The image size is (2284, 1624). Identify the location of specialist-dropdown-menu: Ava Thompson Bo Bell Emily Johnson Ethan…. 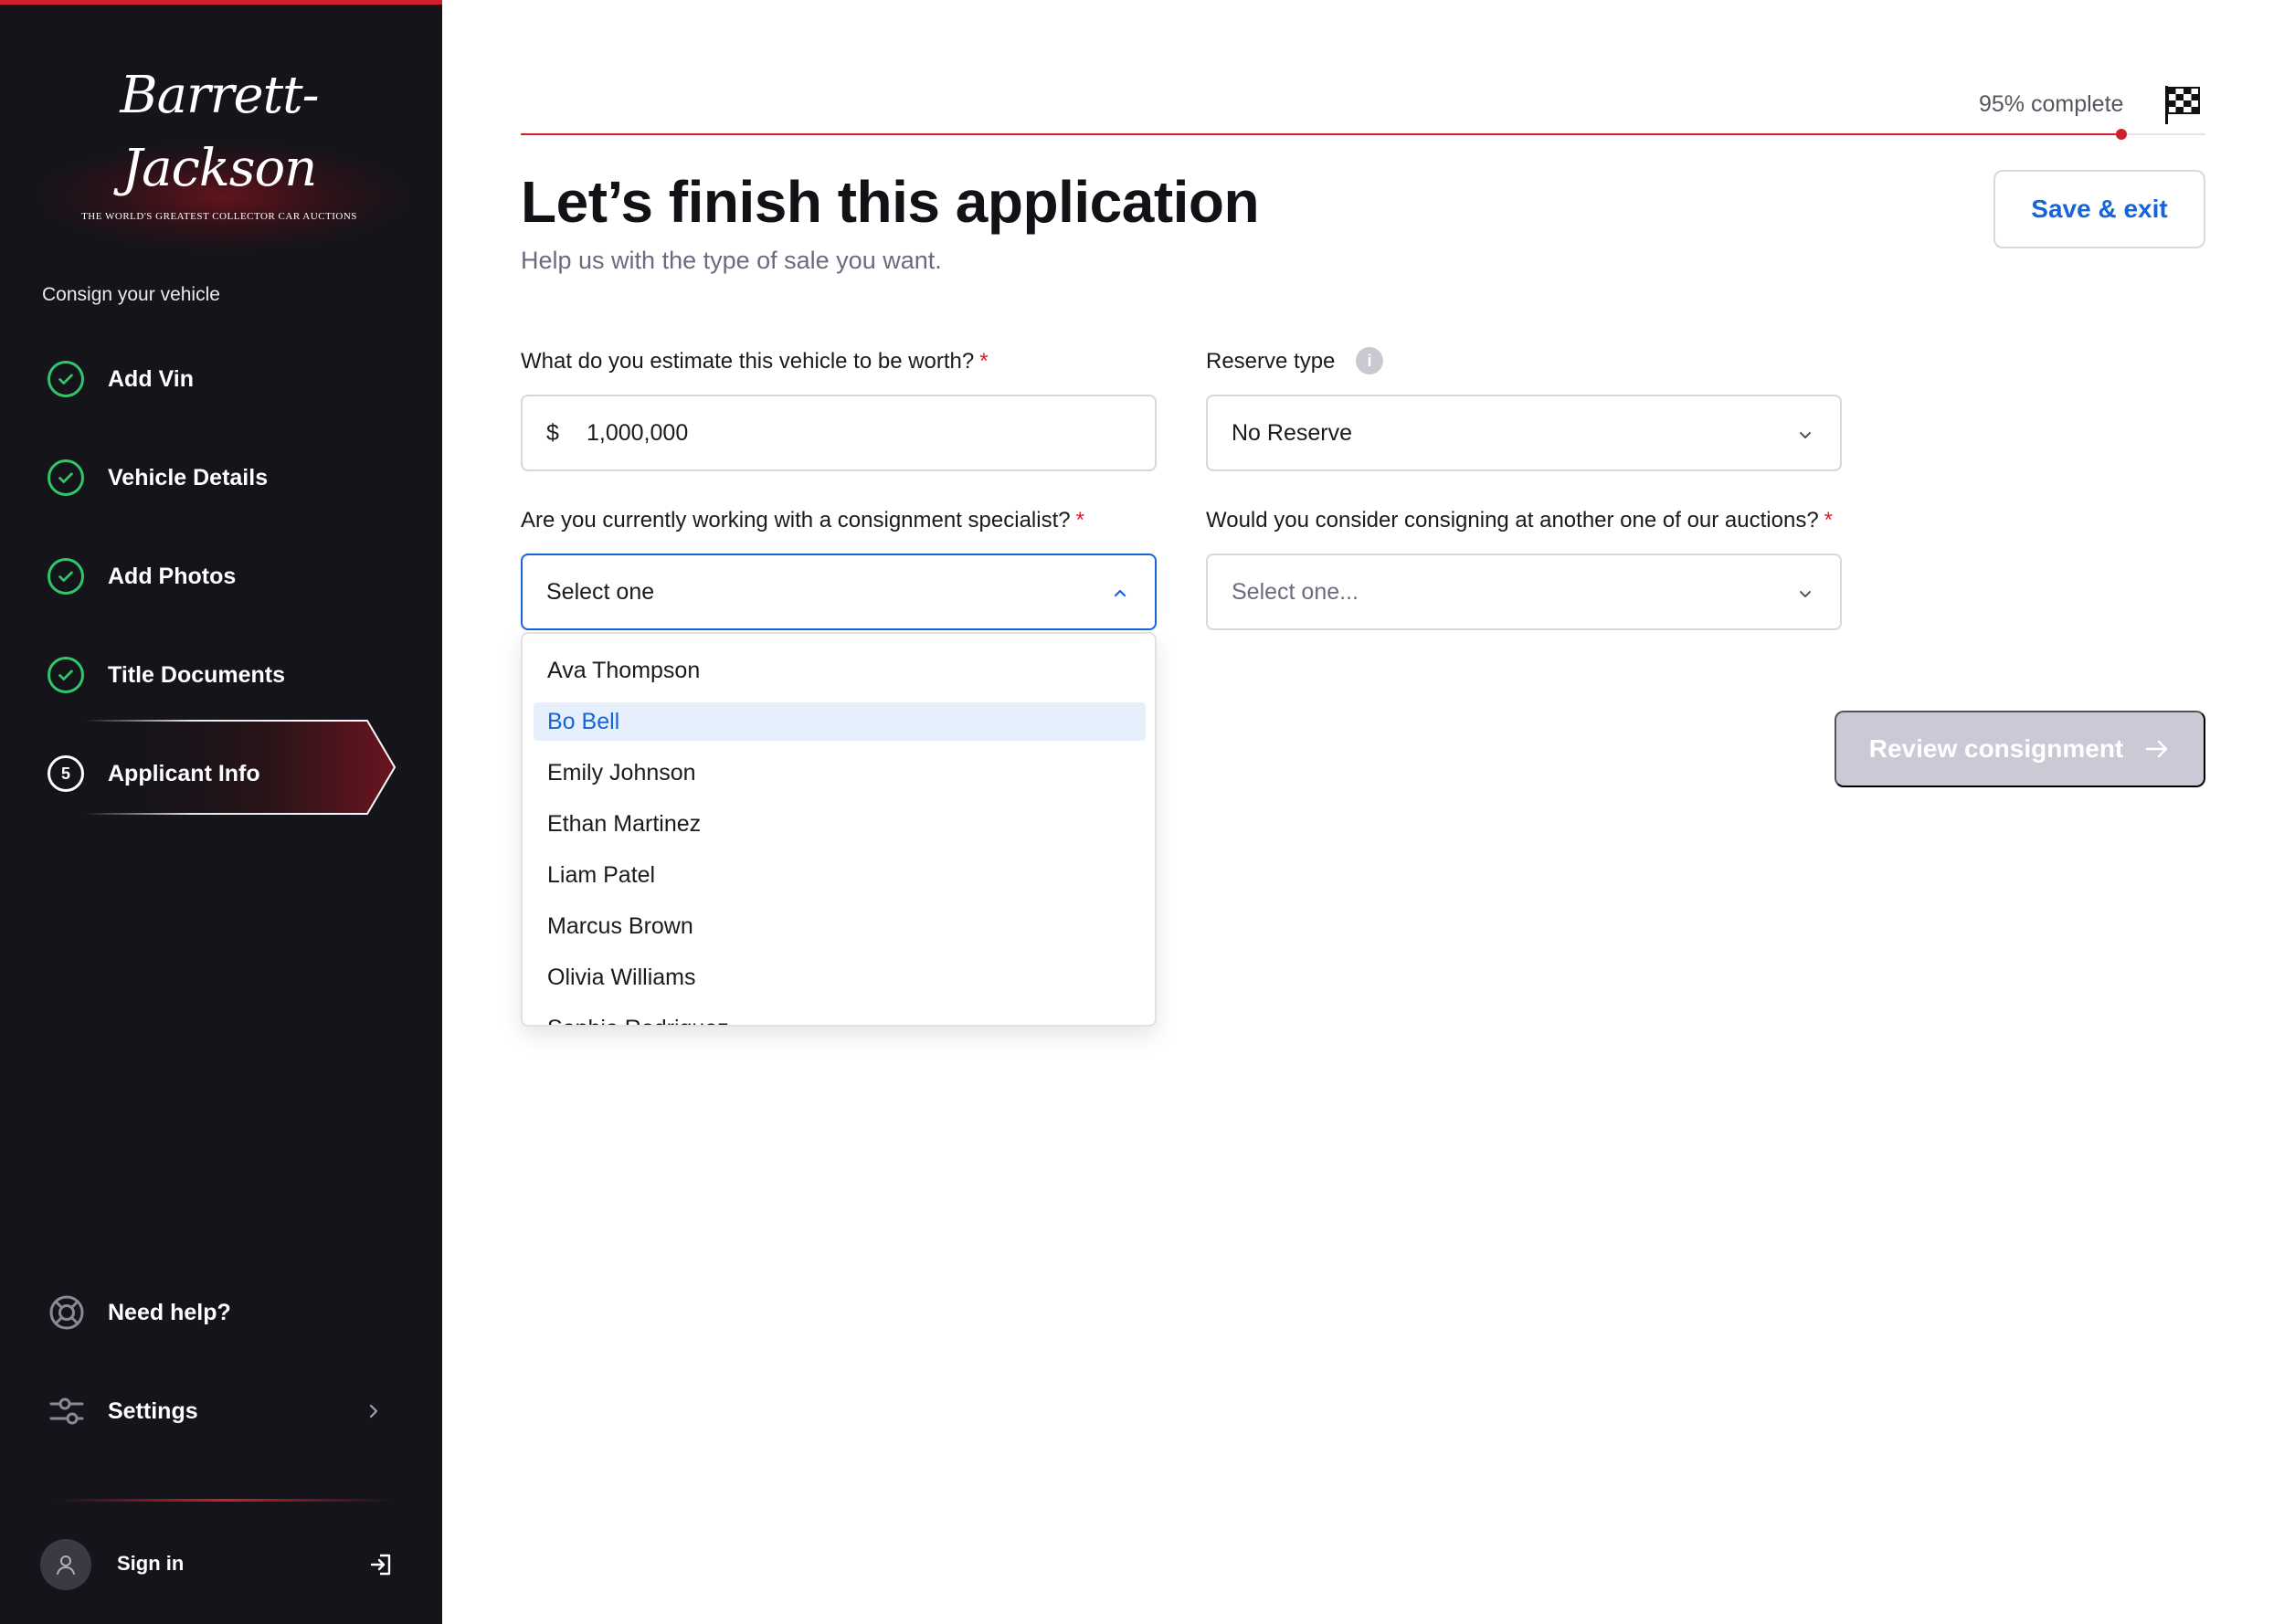
(839, 829).